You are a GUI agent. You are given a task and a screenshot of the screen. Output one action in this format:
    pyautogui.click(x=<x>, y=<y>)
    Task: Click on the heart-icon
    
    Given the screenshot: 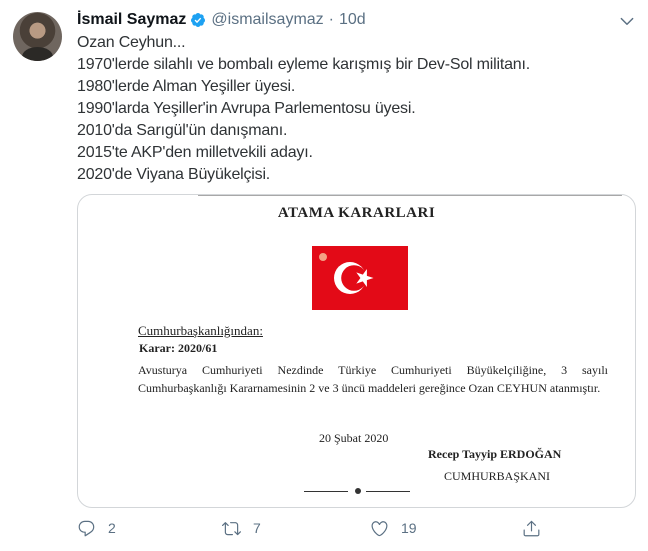 What is the action you would take?
    pyautogui.click(x=379, y=528)
    